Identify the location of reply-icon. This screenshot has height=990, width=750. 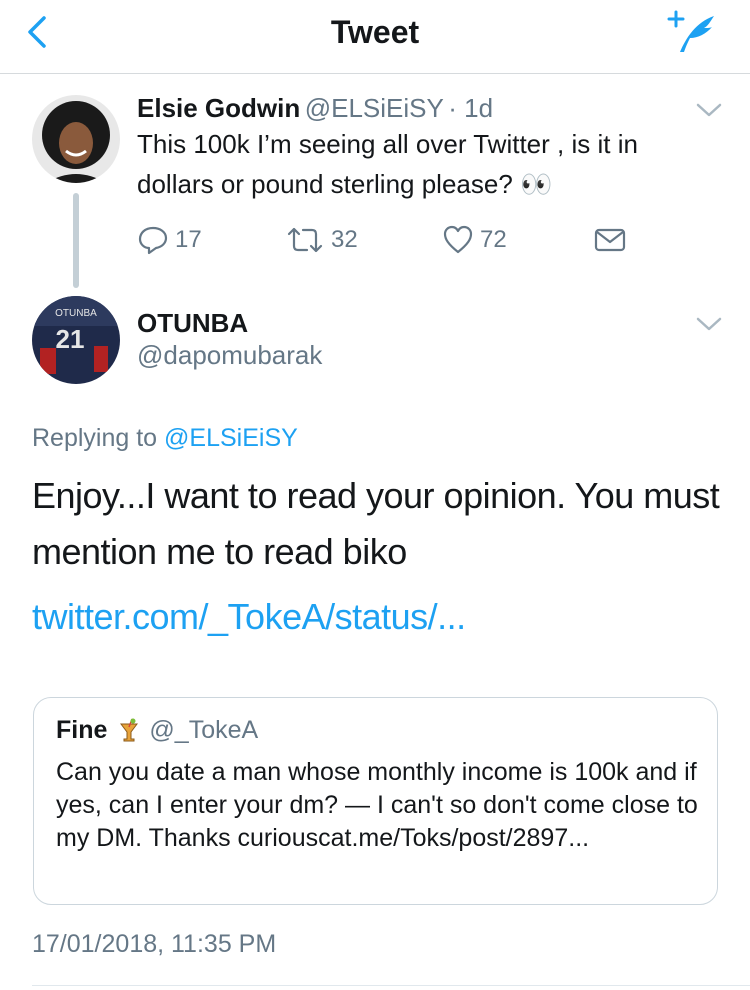
(153, 240).